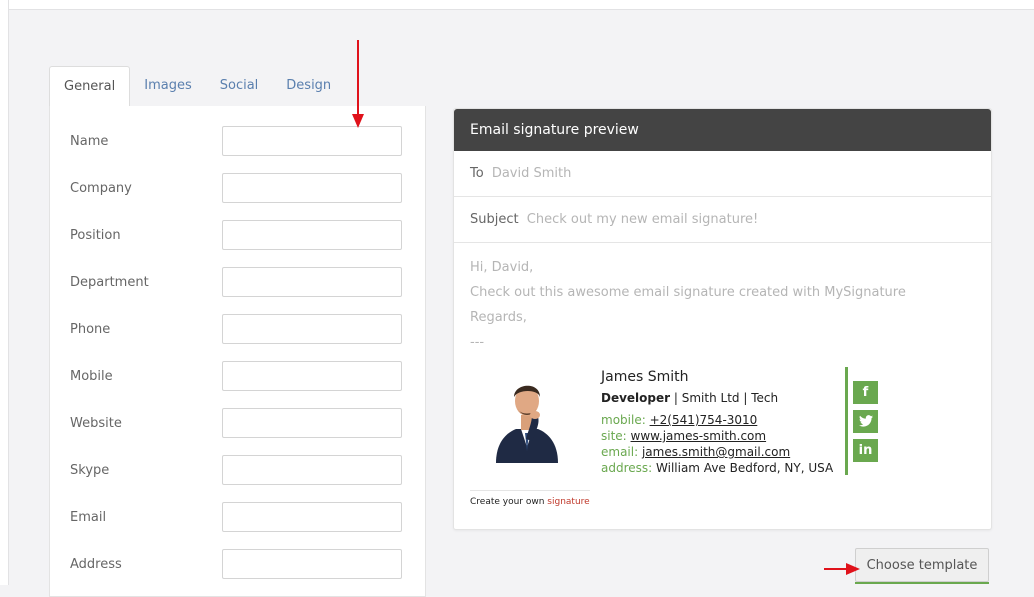  What do you see at coordinates (722, 130) in the screenshot?
I see `preview-title: Email signature preview` at bounding box center [722, 130].